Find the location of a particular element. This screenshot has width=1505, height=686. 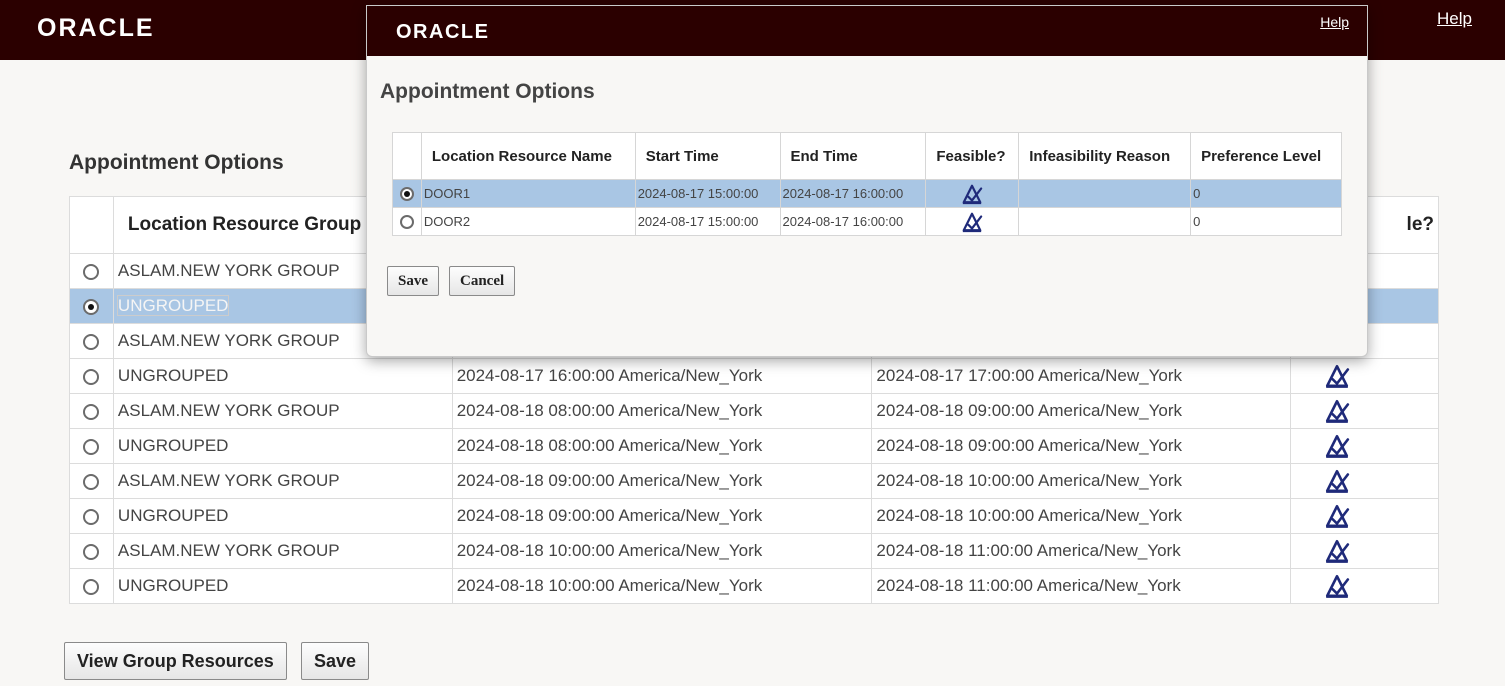

end-time-cell: 2024-08-18 11:00:00 America/New_York is located at coordinates (1081, 586).